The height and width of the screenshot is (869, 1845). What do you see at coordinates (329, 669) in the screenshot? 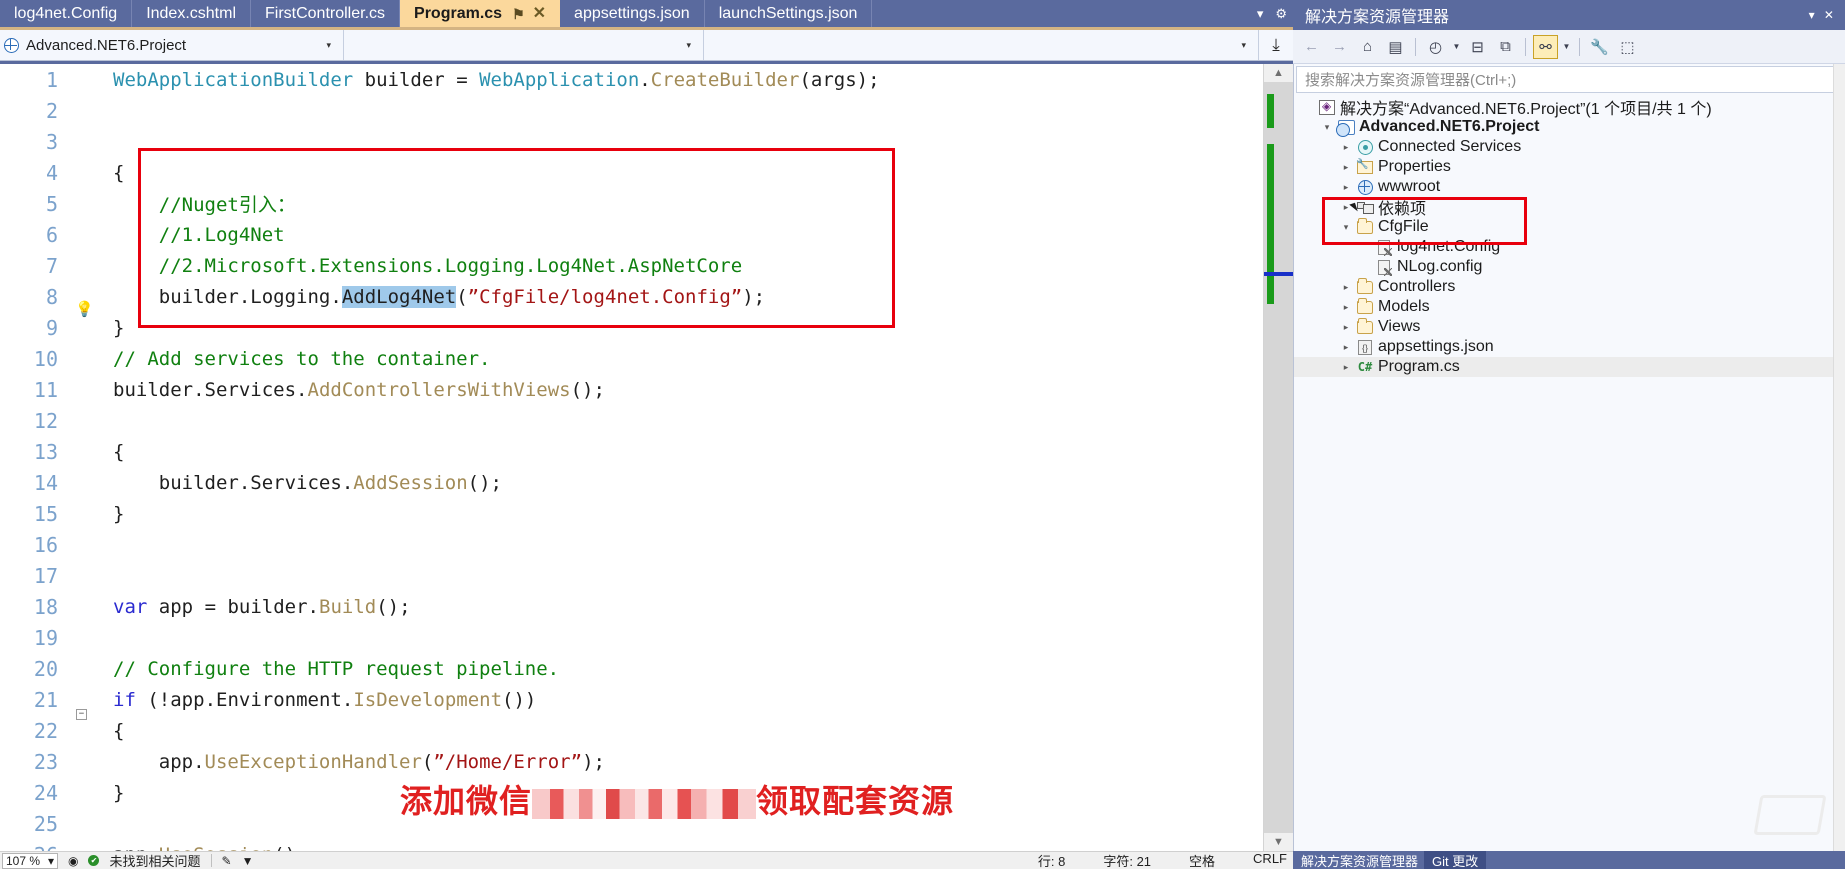
I see `code-line-text: // Configure the HTTP request pipeline.` at bounding box center [329, 669].